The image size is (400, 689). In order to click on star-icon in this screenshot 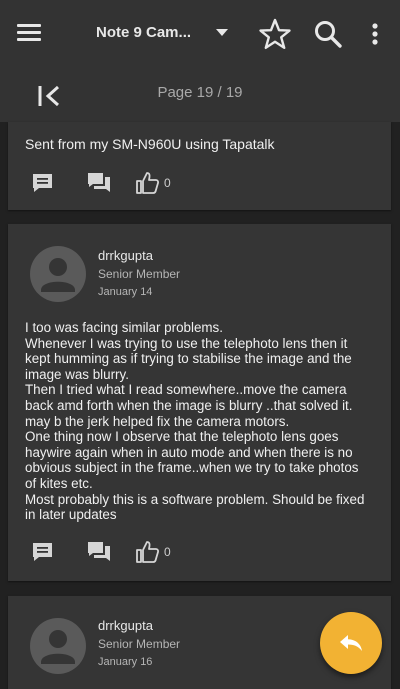, I will do `click(275, 34)`.